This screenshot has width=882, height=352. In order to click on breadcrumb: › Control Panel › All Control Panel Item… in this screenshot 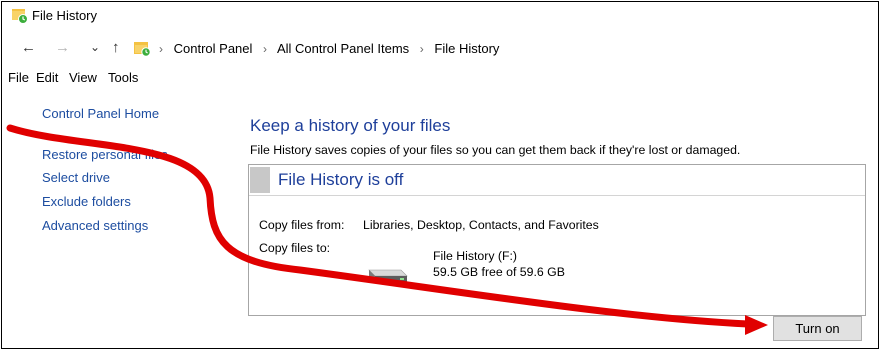, I will do `click(325, 48)`.